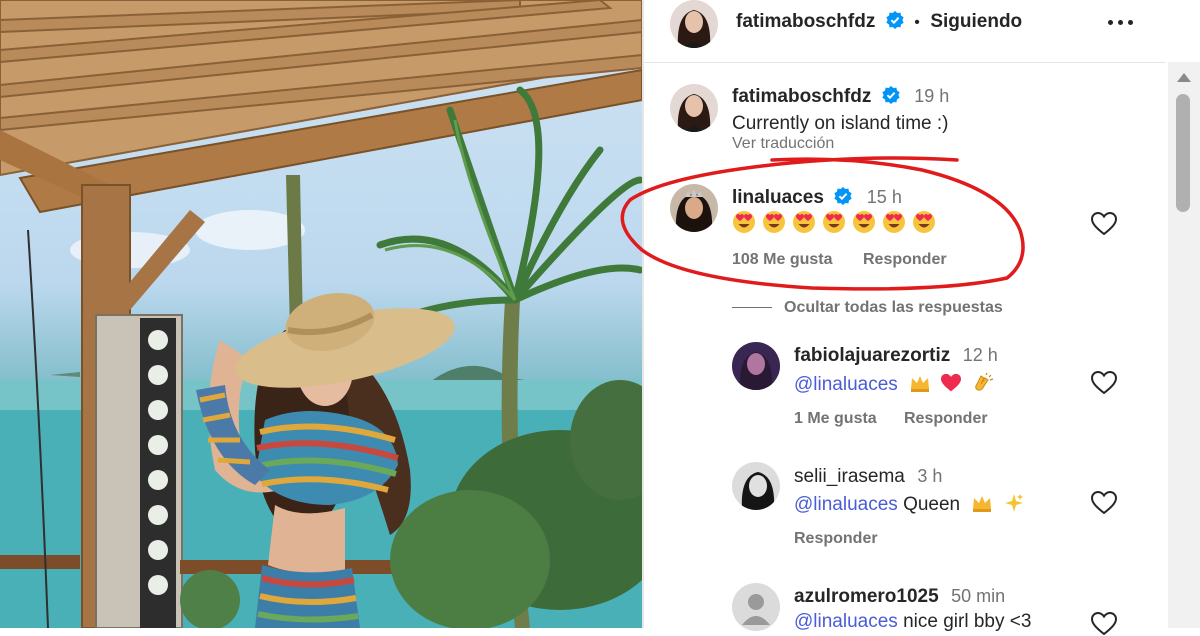 The height and width of the screenshot is (636, 1200). I want to click on reply-header: fabiolajuarezortiz 12 h, so click(896, 356).